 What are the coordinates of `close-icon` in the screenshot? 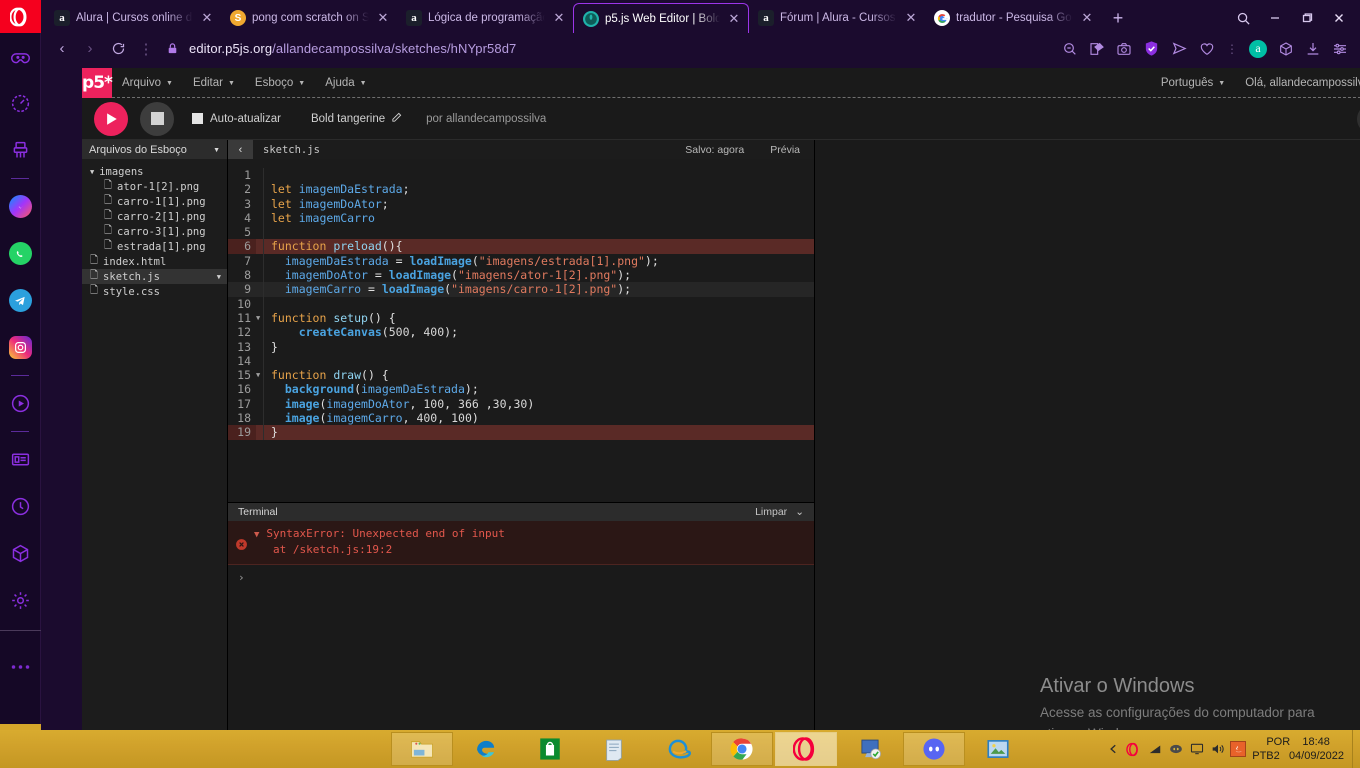 It's located at (1339, 18).